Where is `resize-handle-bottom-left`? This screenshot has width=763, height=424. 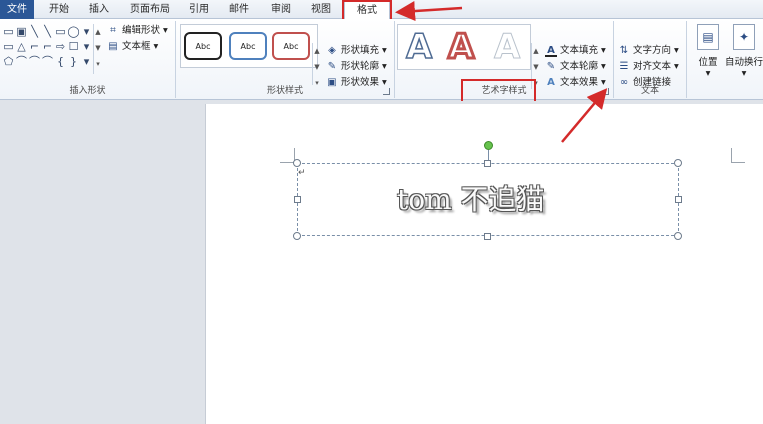 resize-handle-bottom-left is located at coordinates (297, 236).